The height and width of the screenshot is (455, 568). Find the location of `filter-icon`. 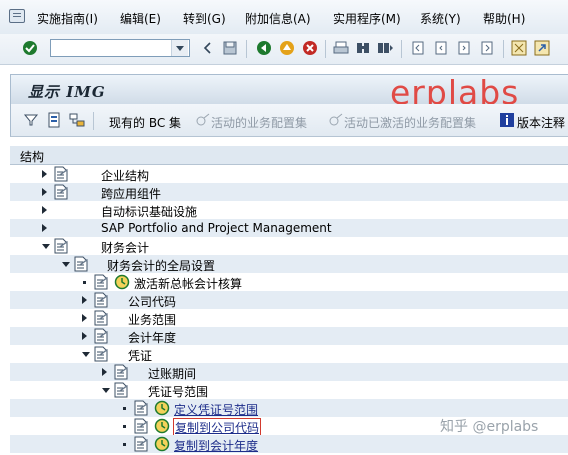

filter-icon is located at coordinates (31, 120).